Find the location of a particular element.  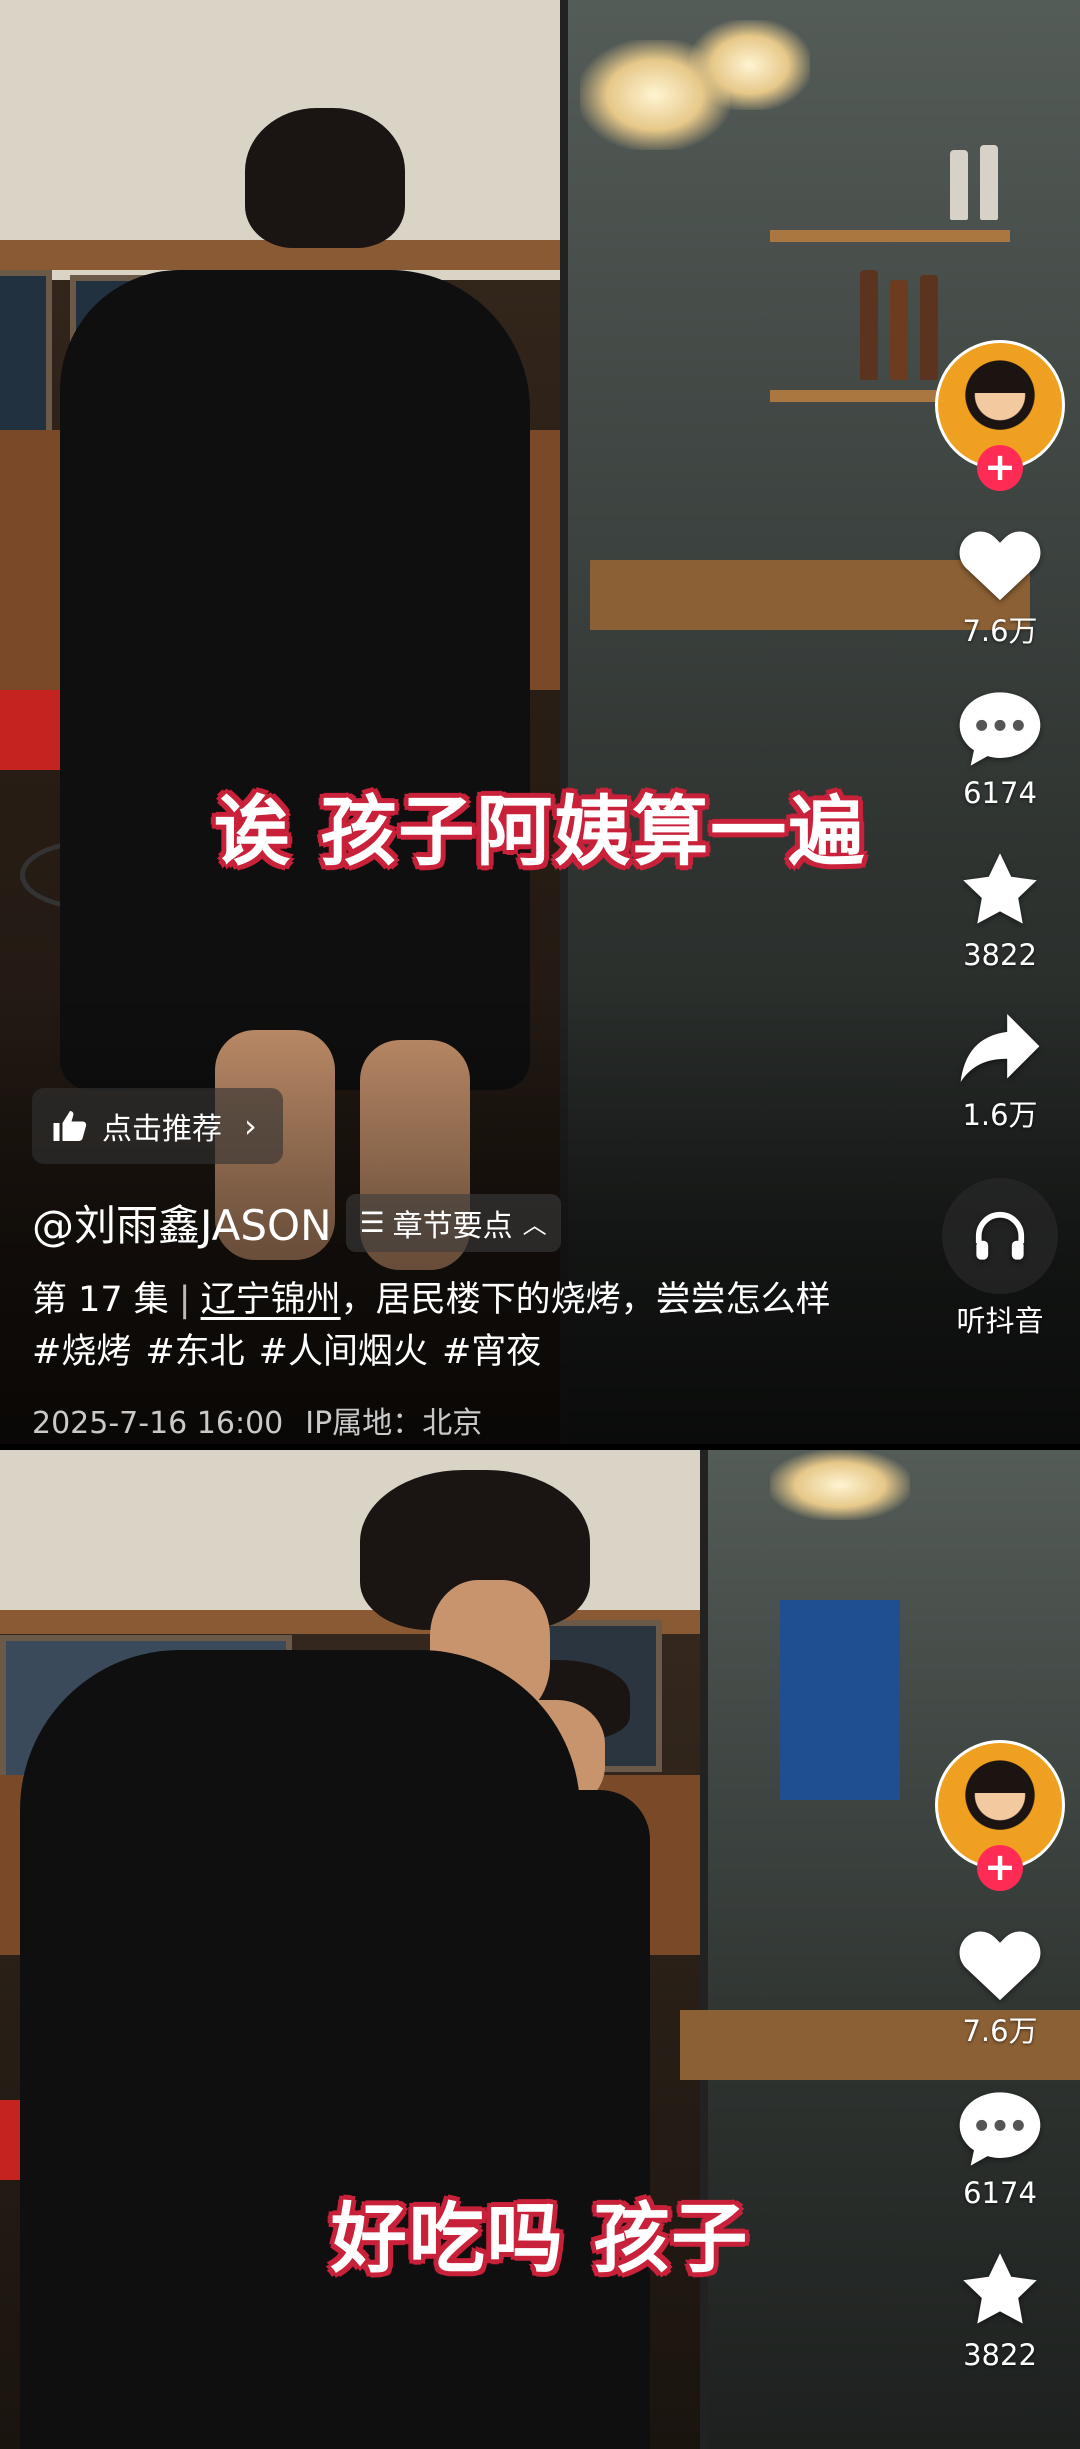

share-arrow-icon is located at coordinates (1000, 1048).